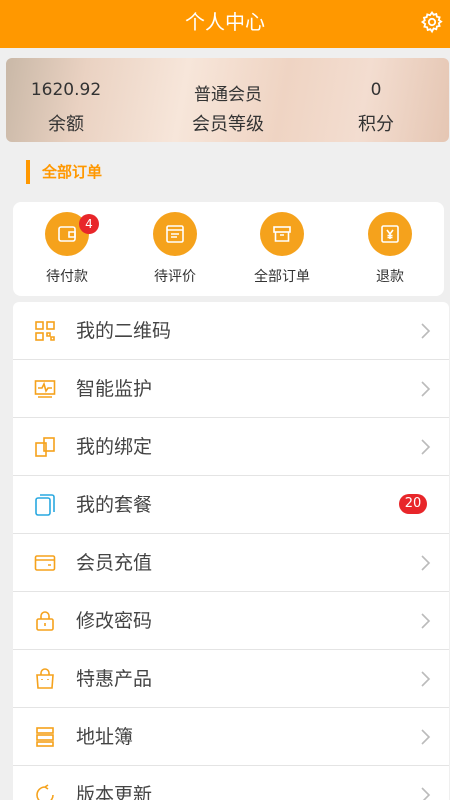  What do you see at coordinates (228, 124) in the screenshot?
I see `level-label: 会员等级` at bounding box center [228, 124].